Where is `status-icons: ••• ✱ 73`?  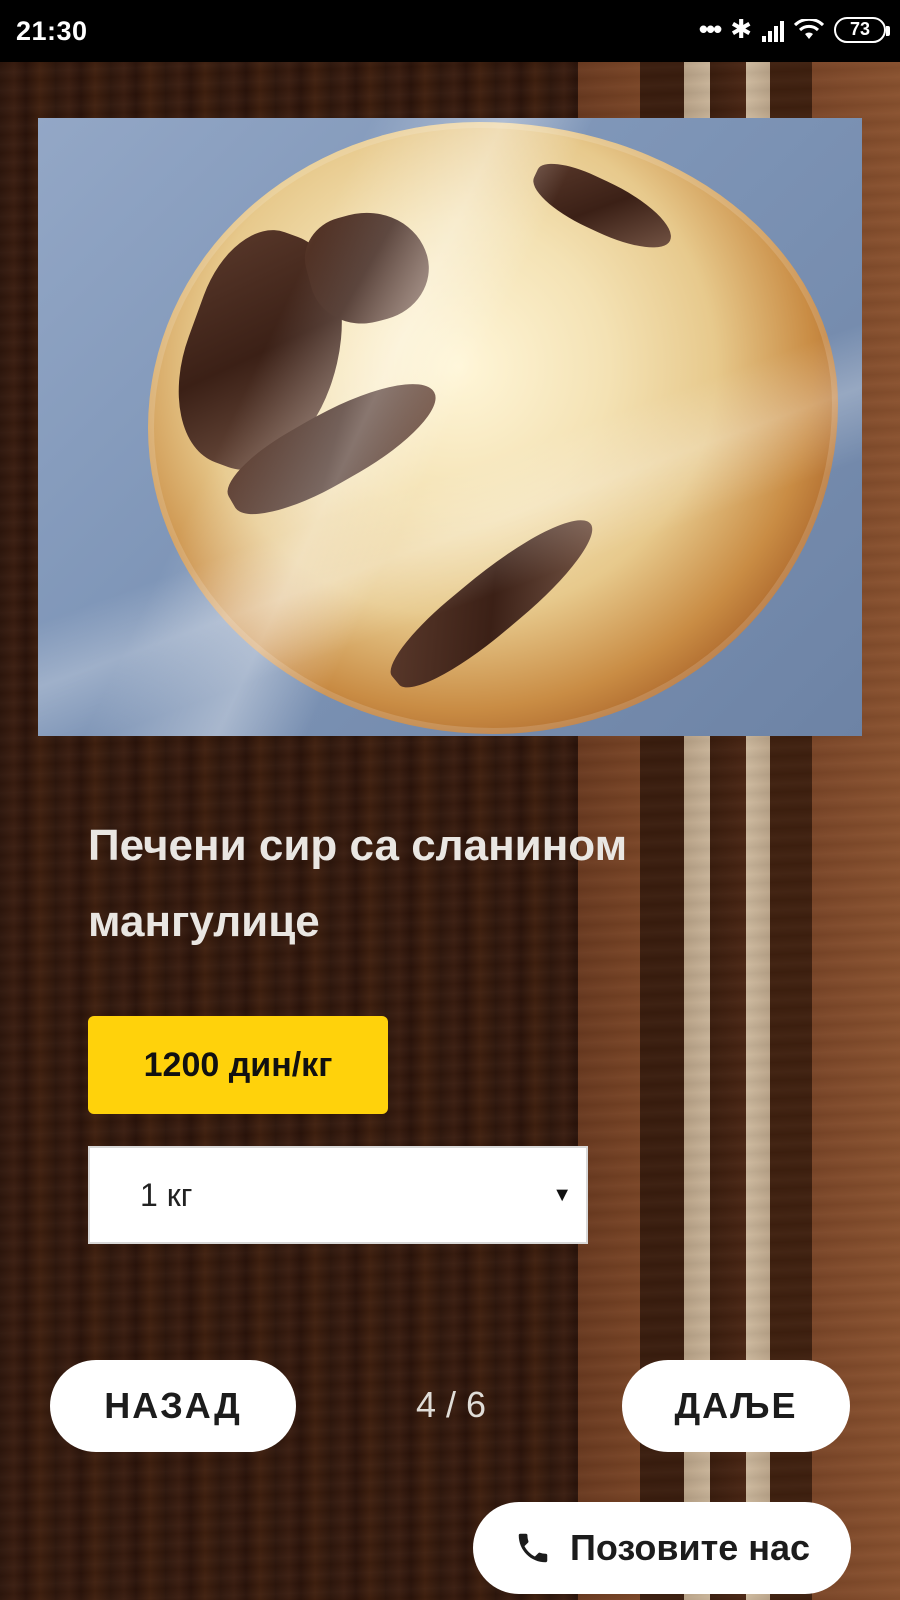
status-icons: ••• ✱ 73 is located at coordinates (794, 29).